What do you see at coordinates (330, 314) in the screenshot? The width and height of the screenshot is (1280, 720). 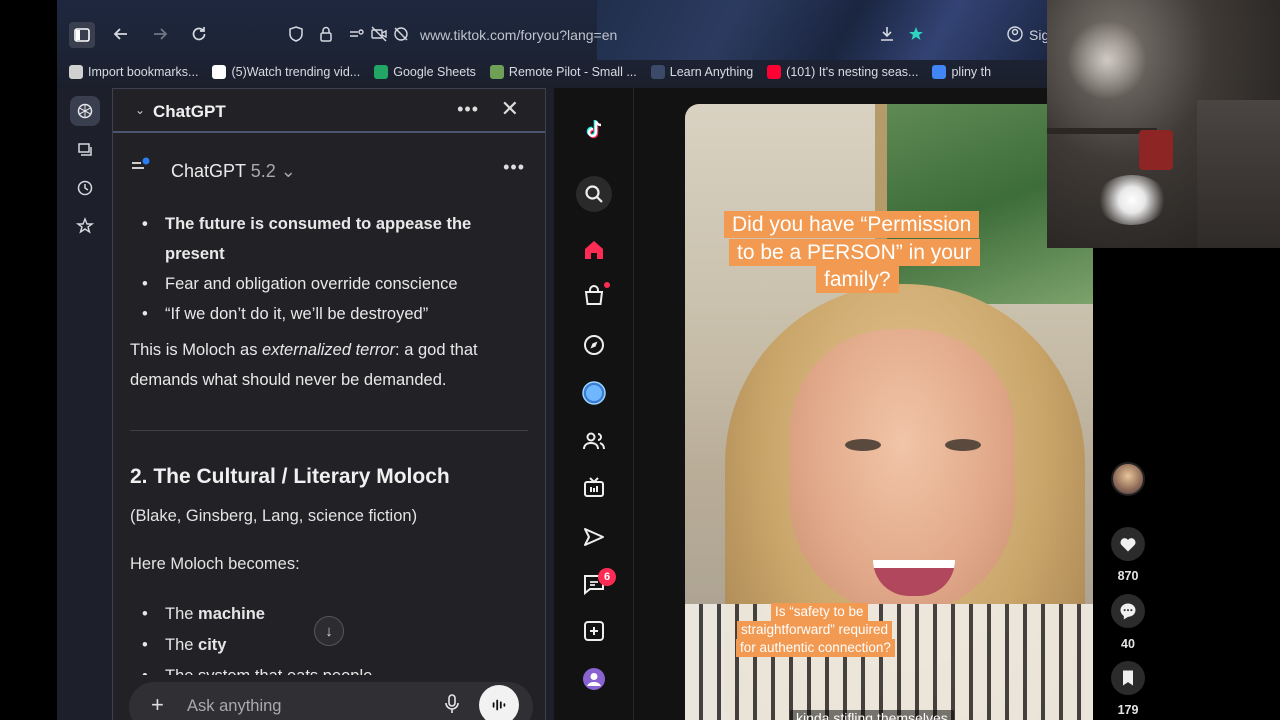 I see `list-item: “If we don’t do it, we’ll be destroyed”` at bounding box center [330, 314].